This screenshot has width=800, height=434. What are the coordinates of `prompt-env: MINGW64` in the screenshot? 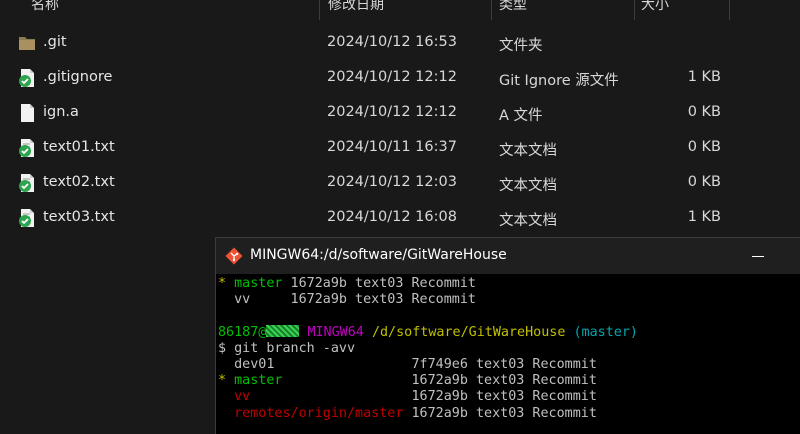 It's located at (335, 332).